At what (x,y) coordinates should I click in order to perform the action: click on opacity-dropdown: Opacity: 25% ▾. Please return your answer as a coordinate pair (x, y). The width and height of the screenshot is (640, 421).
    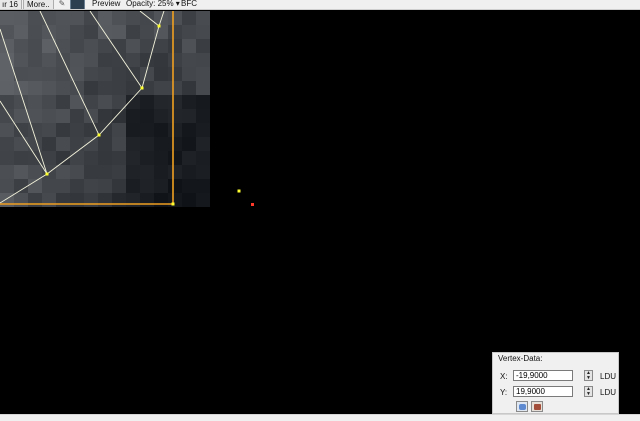
    Looking at the image, I should click on (153, 4).